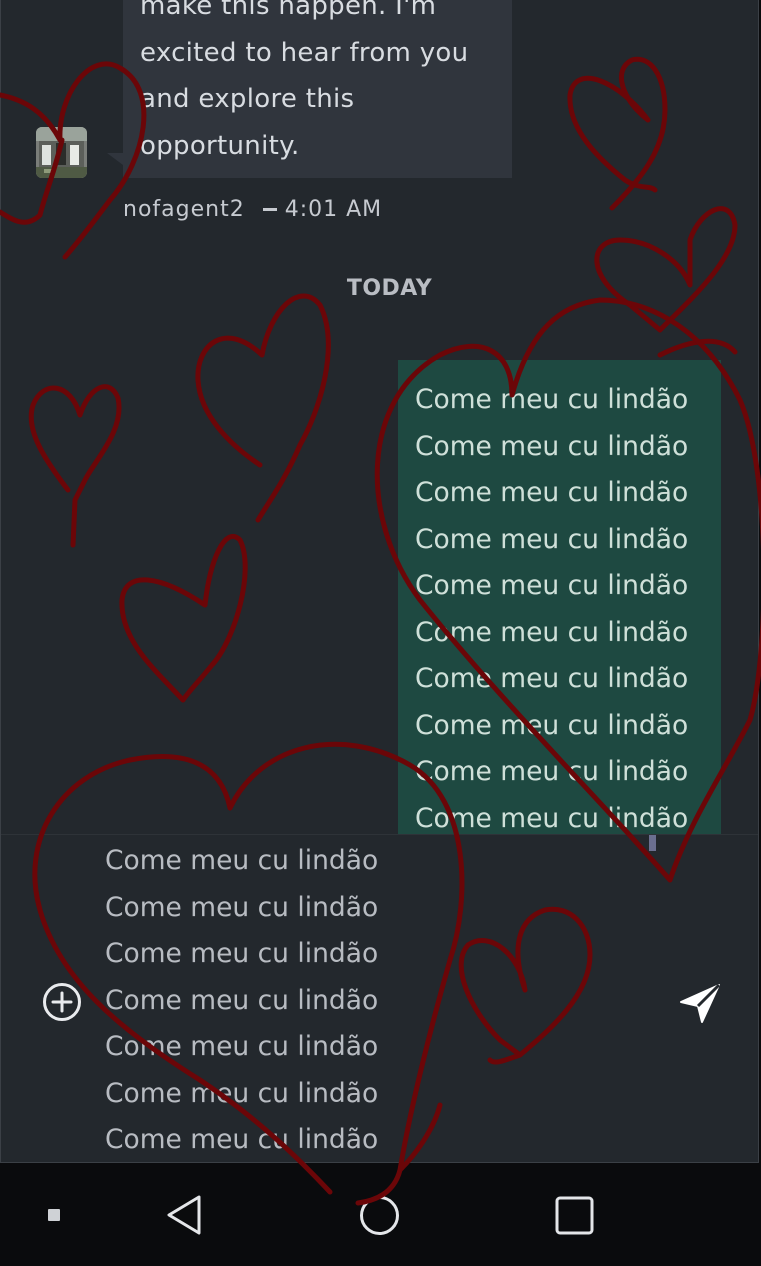 This screenshot has height=1266, width=761. What do you see at coordinates (389, 288) in the screenshot?
I see `day-divider: TODAY` at bounding box center [389, 288].